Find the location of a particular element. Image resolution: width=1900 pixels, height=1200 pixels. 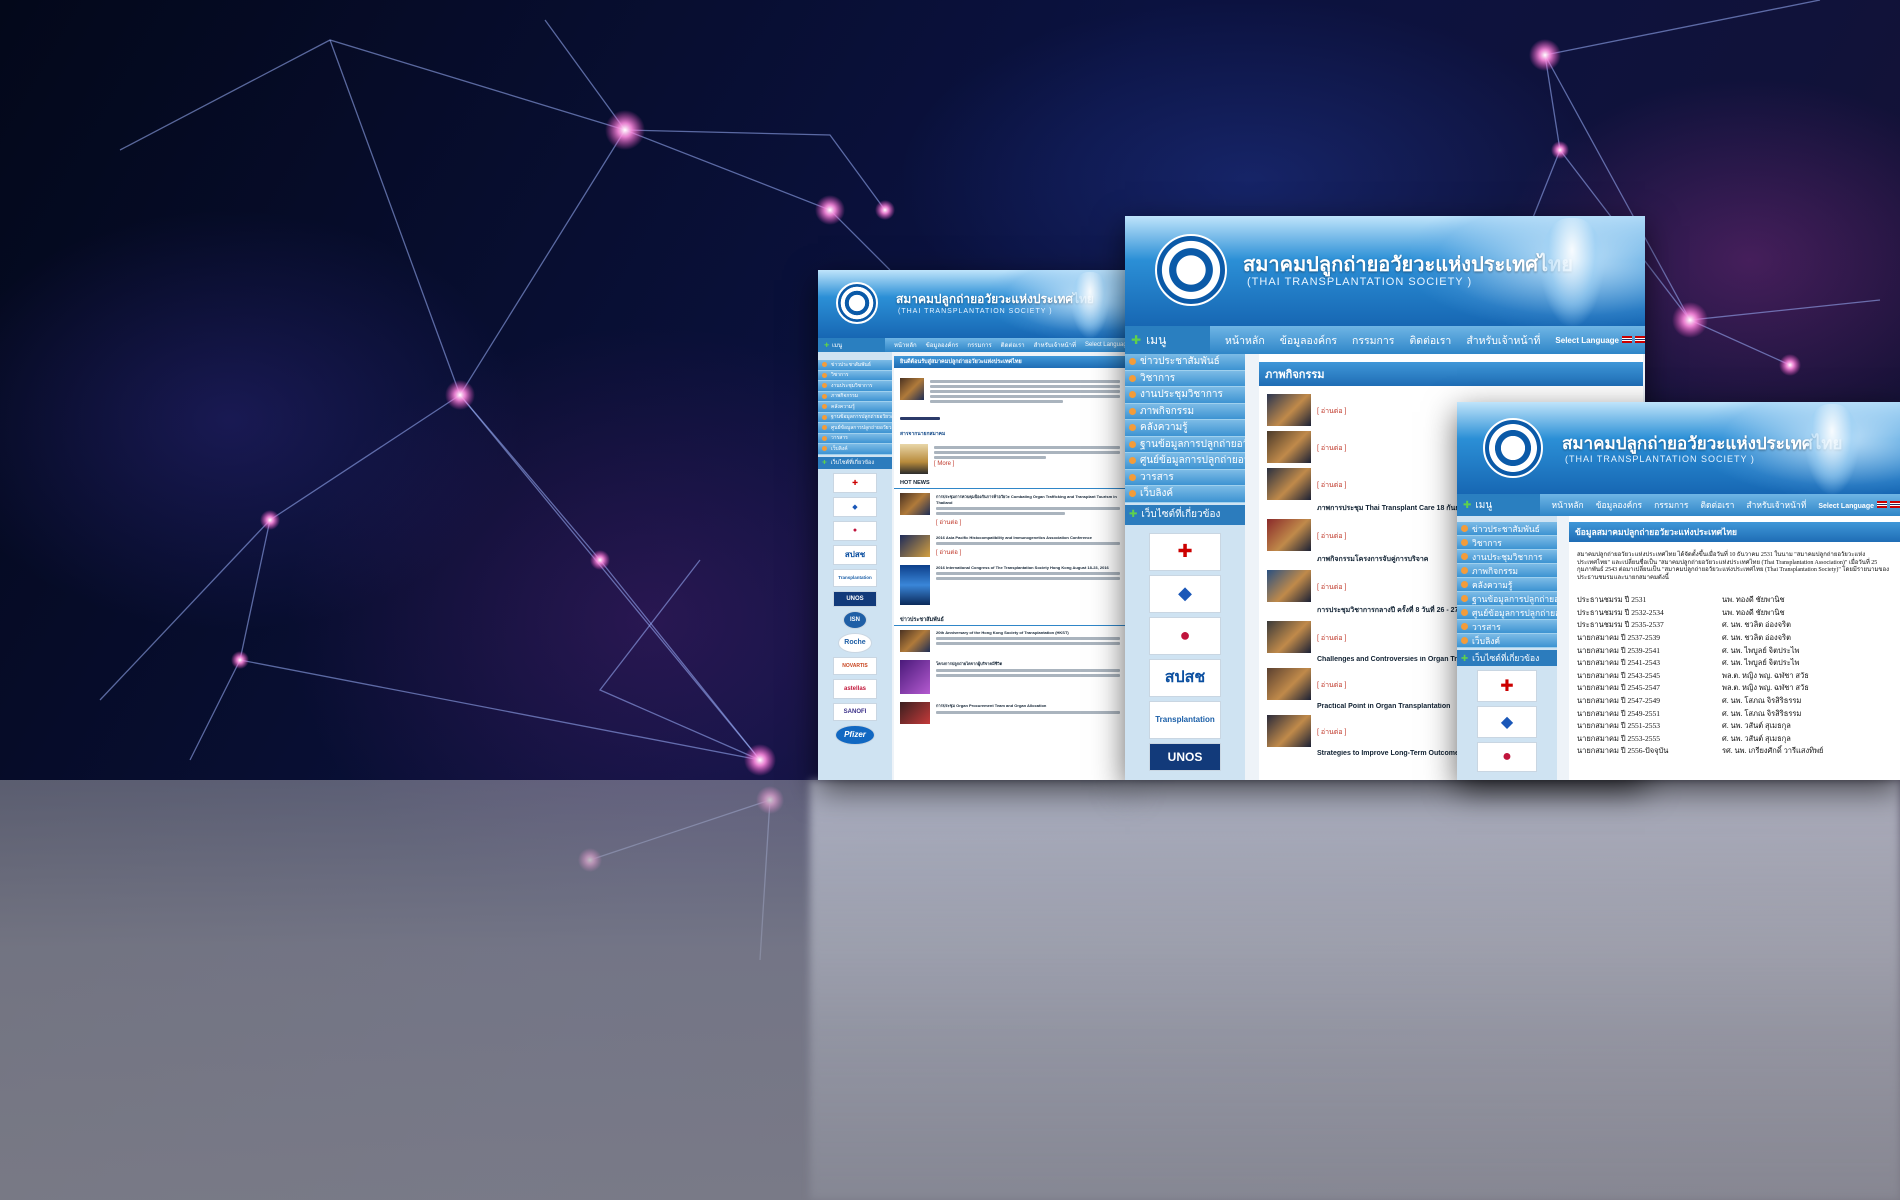

news-1-more: [ อ่านต่อ ] is located at coordinates (1028, 522).